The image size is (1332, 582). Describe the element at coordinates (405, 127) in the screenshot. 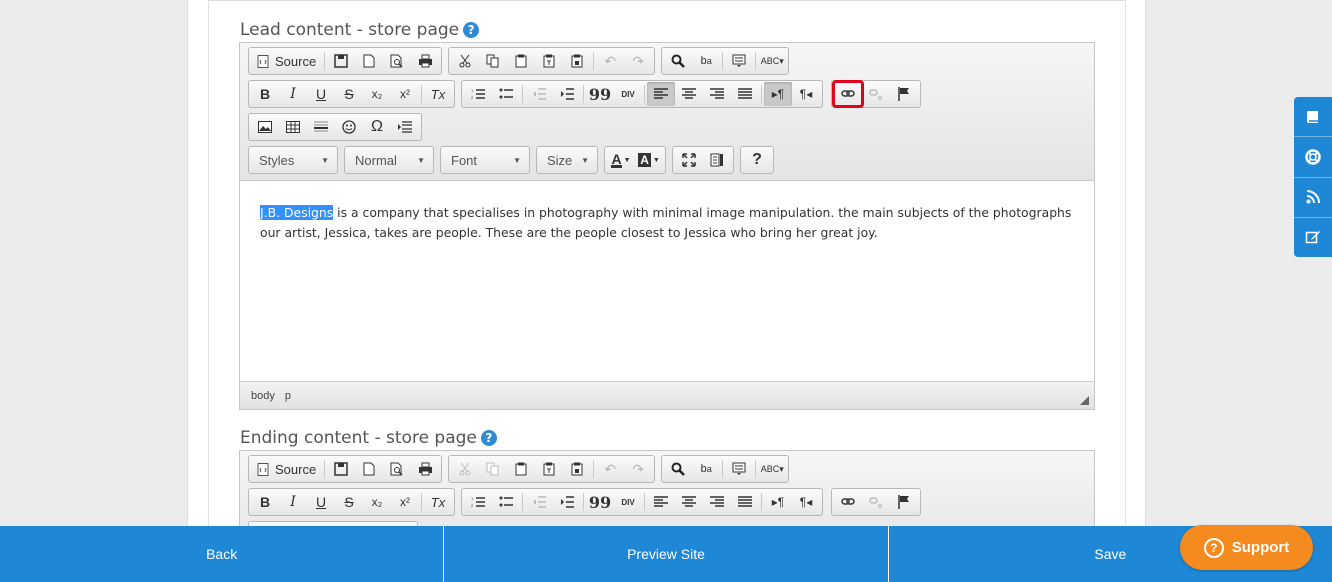

I see `page-break-icon` at that location.